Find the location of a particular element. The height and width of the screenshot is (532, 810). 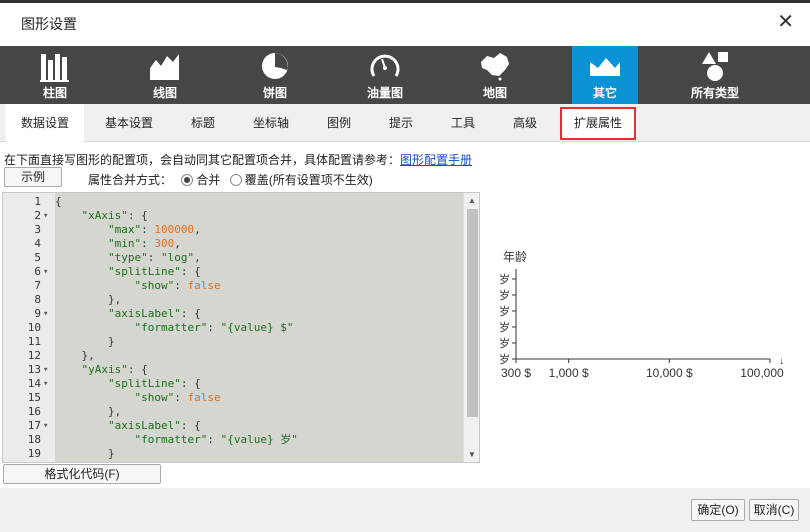

chart-type-pie-button: 饼图 is located at coordinates (275, 75).